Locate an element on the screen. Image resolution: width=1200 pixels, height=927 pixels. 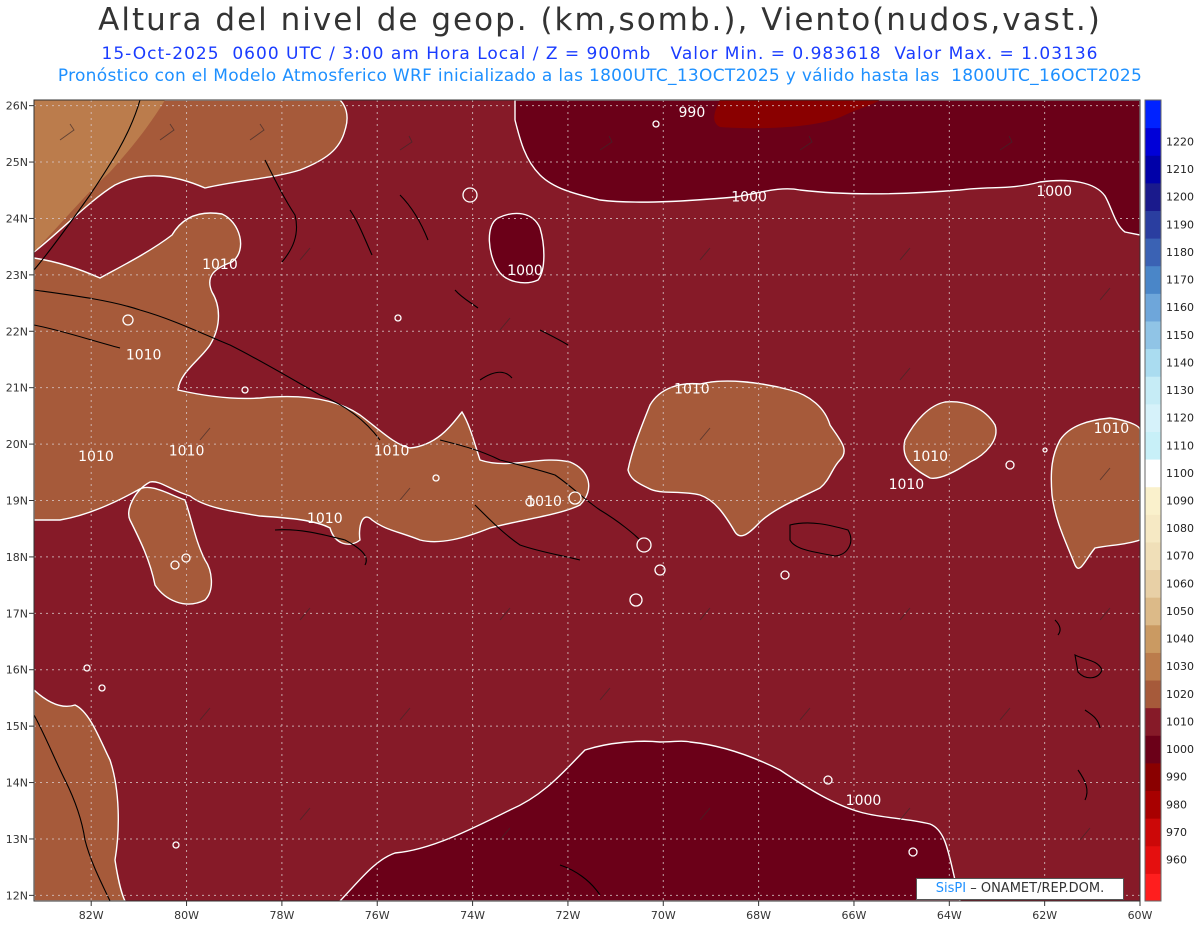
colorbar-label: 1150 is located at coordinates (1180, 335).